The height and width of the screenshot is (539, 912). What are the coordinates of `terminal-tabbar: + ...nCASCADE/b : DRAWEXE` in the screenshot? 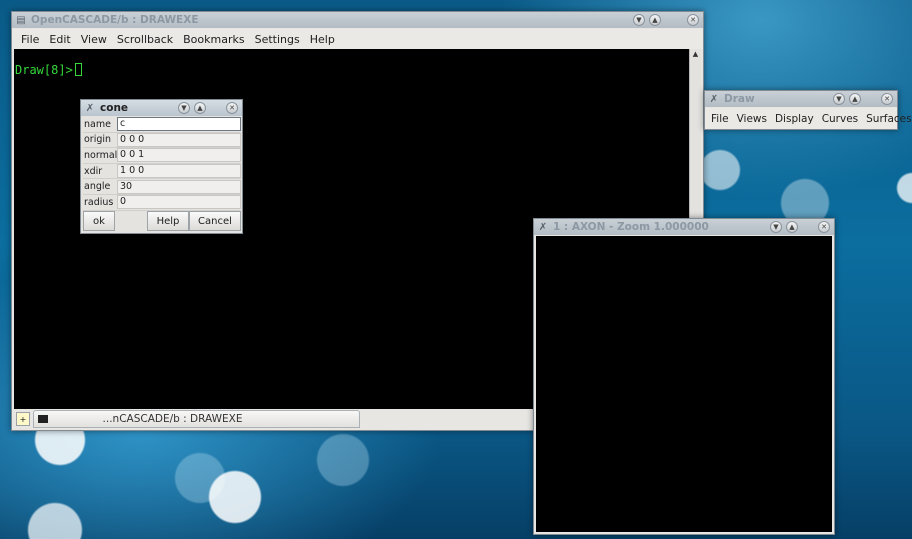 It's located at (274, 419).